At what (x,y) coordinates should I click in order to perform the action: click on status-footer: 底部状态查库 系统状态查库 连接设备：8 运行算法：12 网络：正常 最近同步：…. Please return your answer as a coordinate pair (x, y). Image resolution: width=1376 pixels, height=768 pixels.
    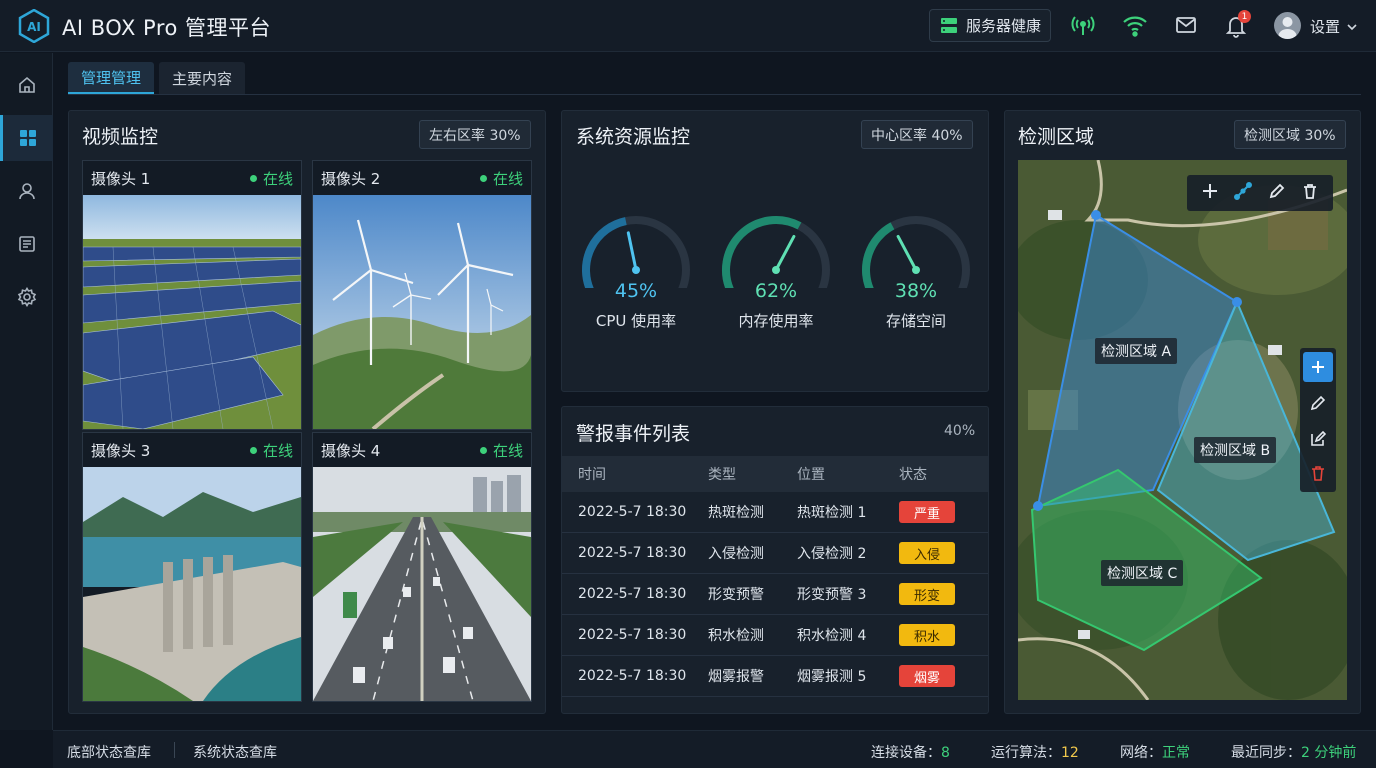
    Looking at the image, I should click on (714, 749).